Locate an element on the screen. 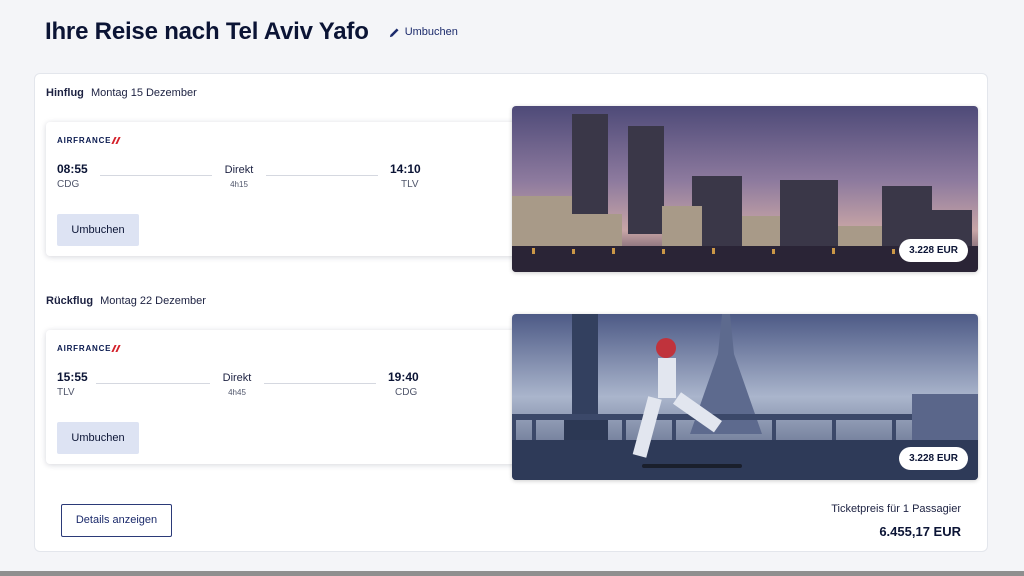 Image resolution: width=1024 pixels, height=576 pixels. page-title: Ihre Reise nach Tel Aviv Yafo is located at coordinates (207, 31).